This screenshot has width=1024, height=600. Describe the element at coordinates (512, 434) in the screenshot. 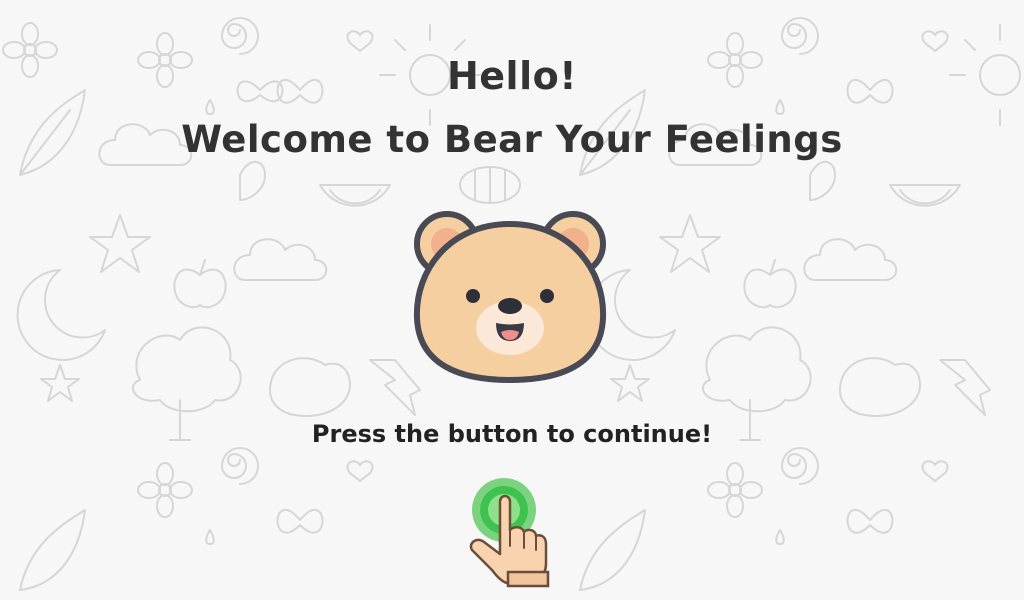

I see `continue-prompt: Press the button to continue!` at that location.